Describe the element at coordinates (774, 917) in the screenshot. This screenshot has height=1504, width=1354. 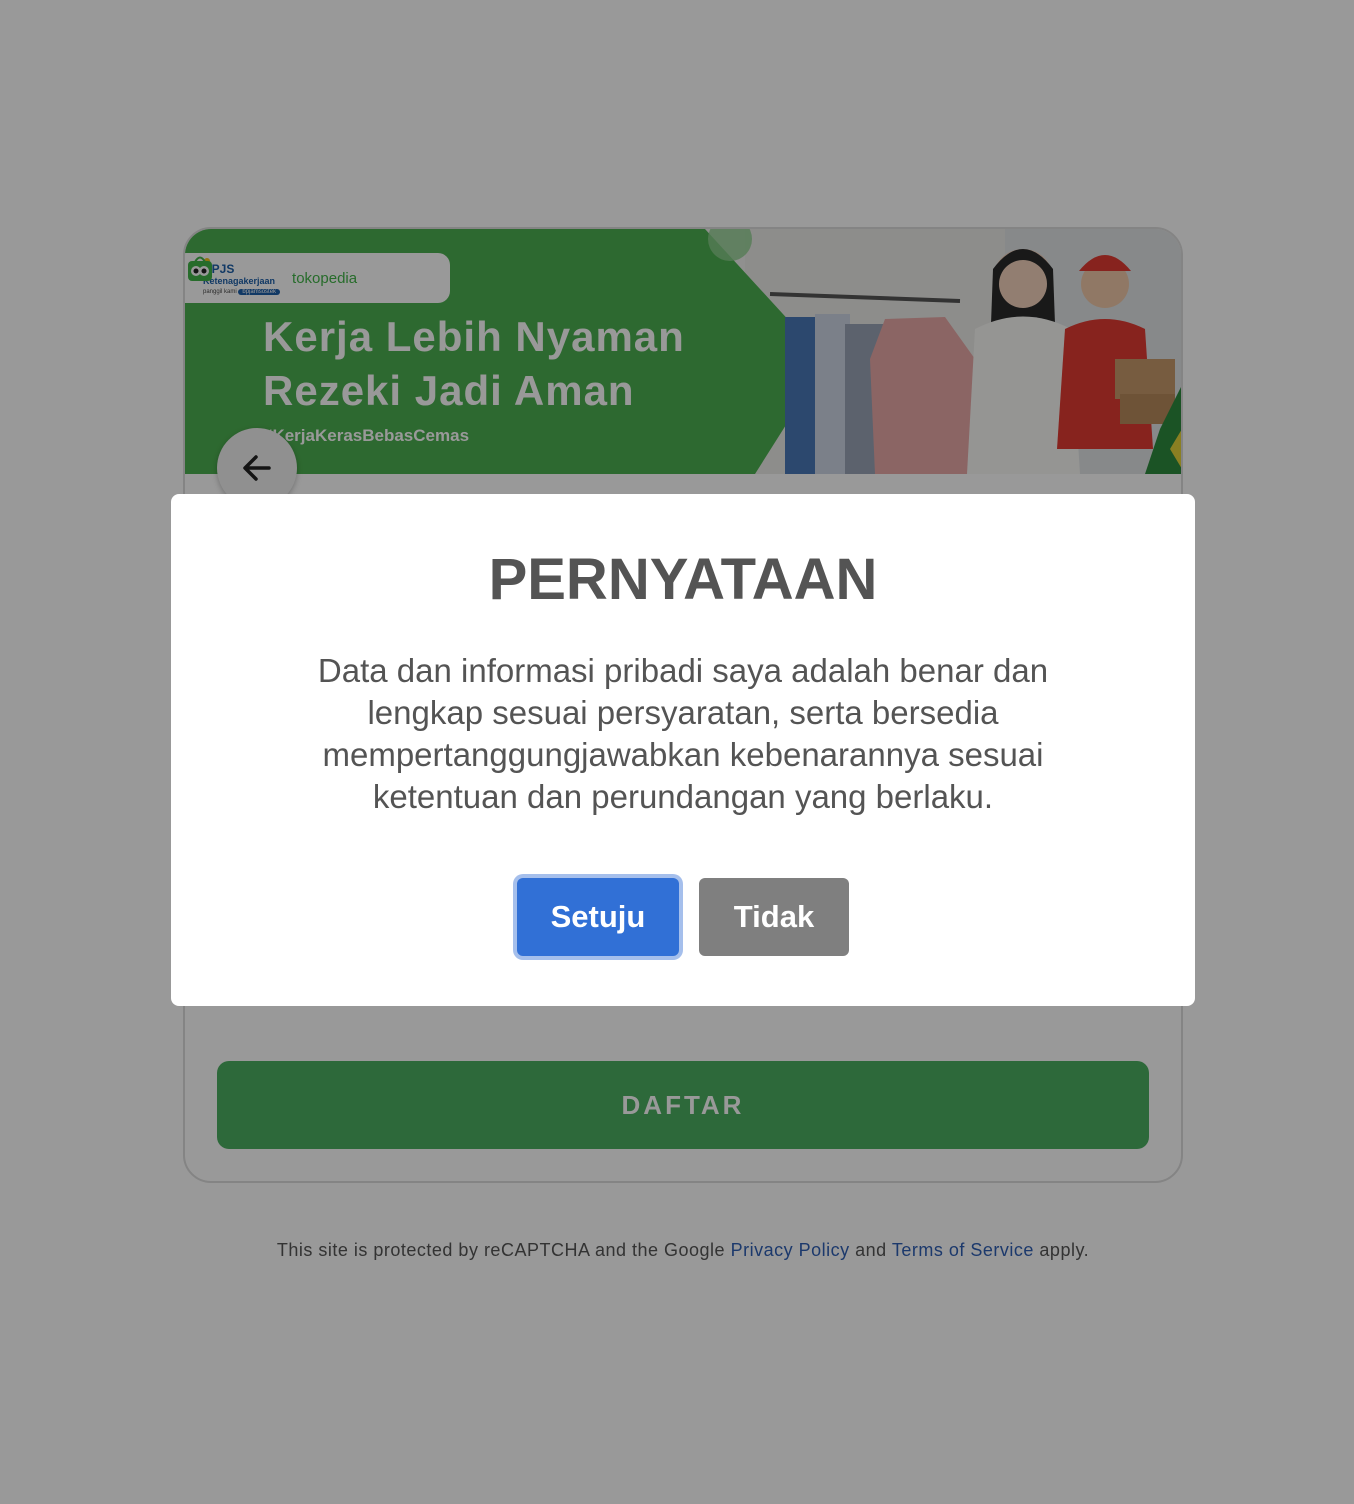
I see `decline-button: Tidak` at that location.